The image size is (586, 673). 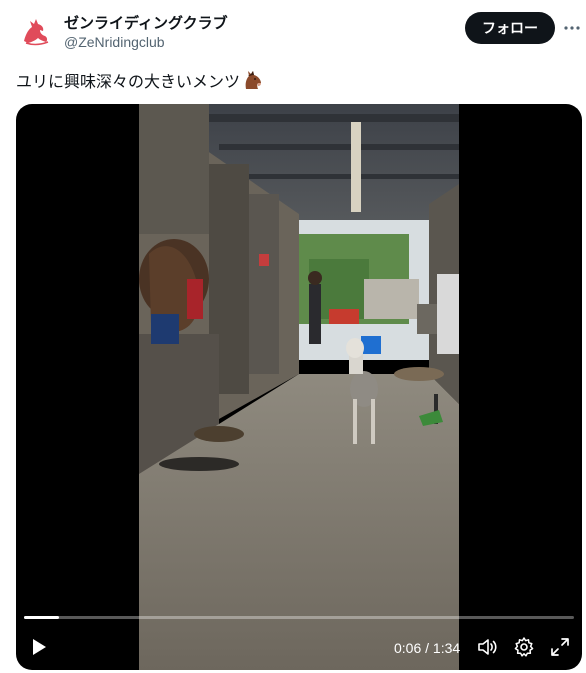 What do you see at coordinates (293, 30) in the screenshot?
I see `tweet-header: ゼンライディングクラブ @ZeNridingclub フォロー` at bounding box center [293, 30].